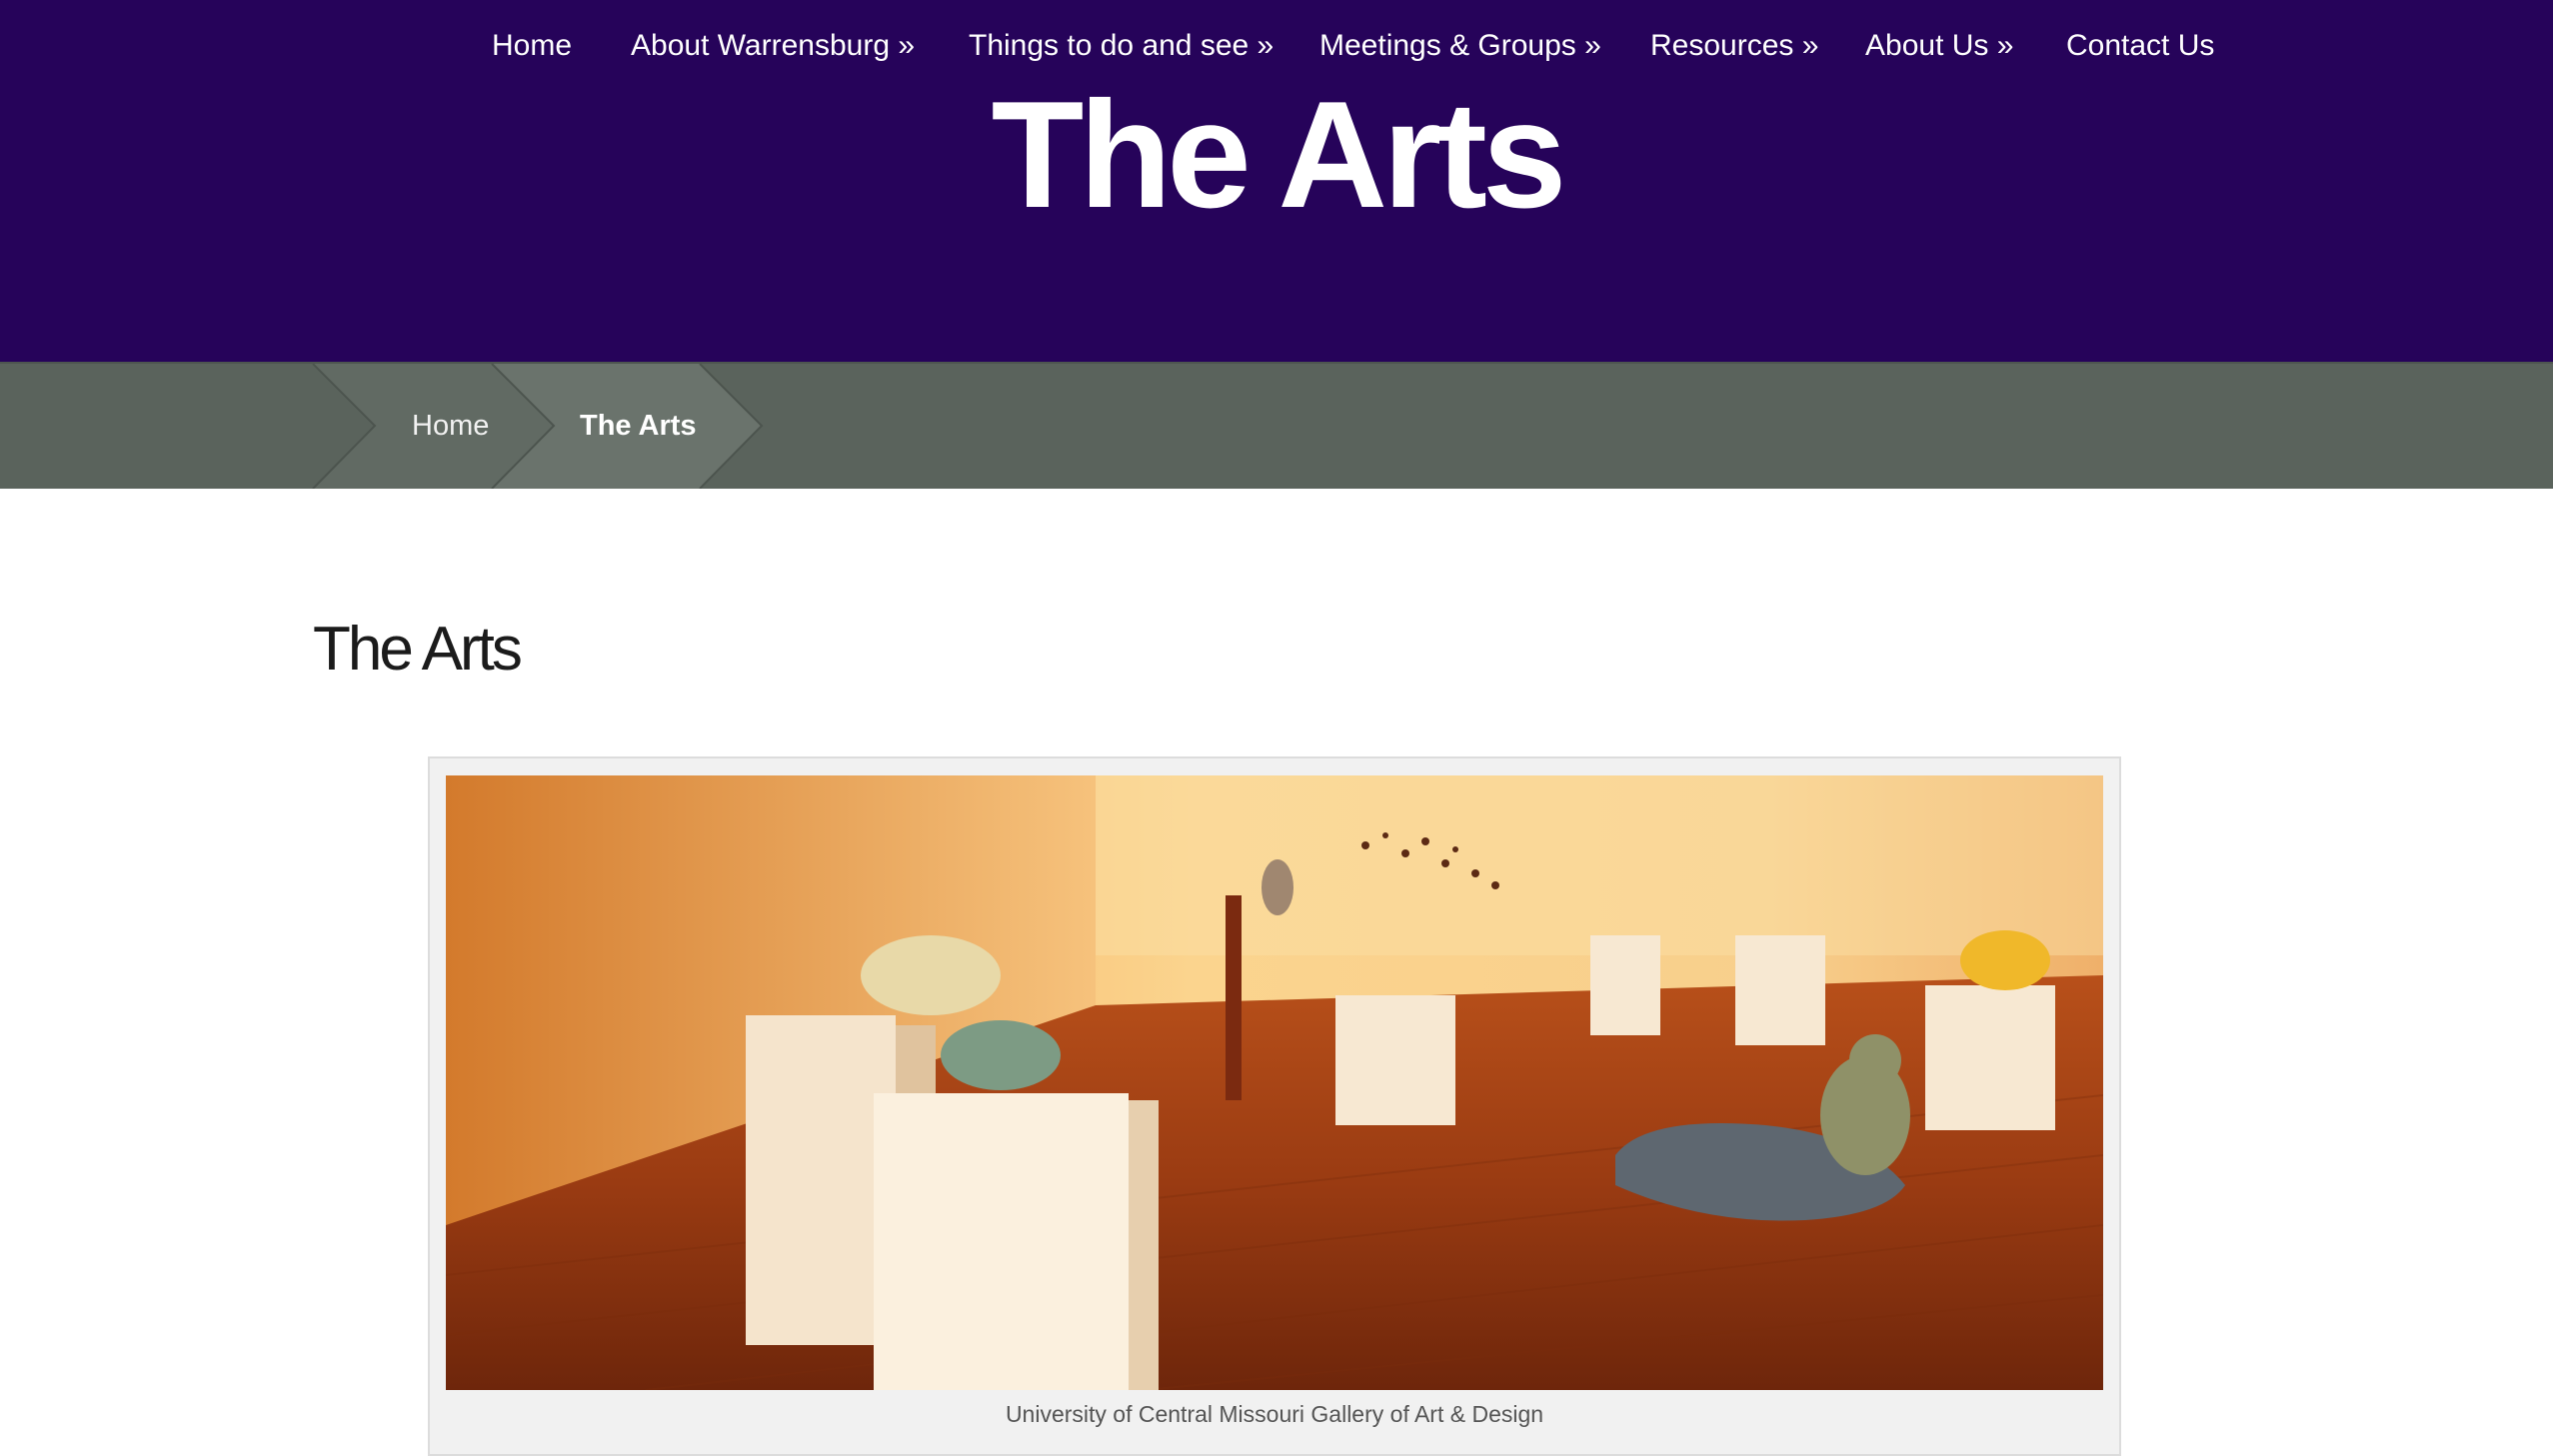 Image resolution: width=2553 pixels, height=1456 pixels. Describe the element at coordinates (2140, 46) in the screenshot. I see `nav-contact-us: Contact Us` at that location.